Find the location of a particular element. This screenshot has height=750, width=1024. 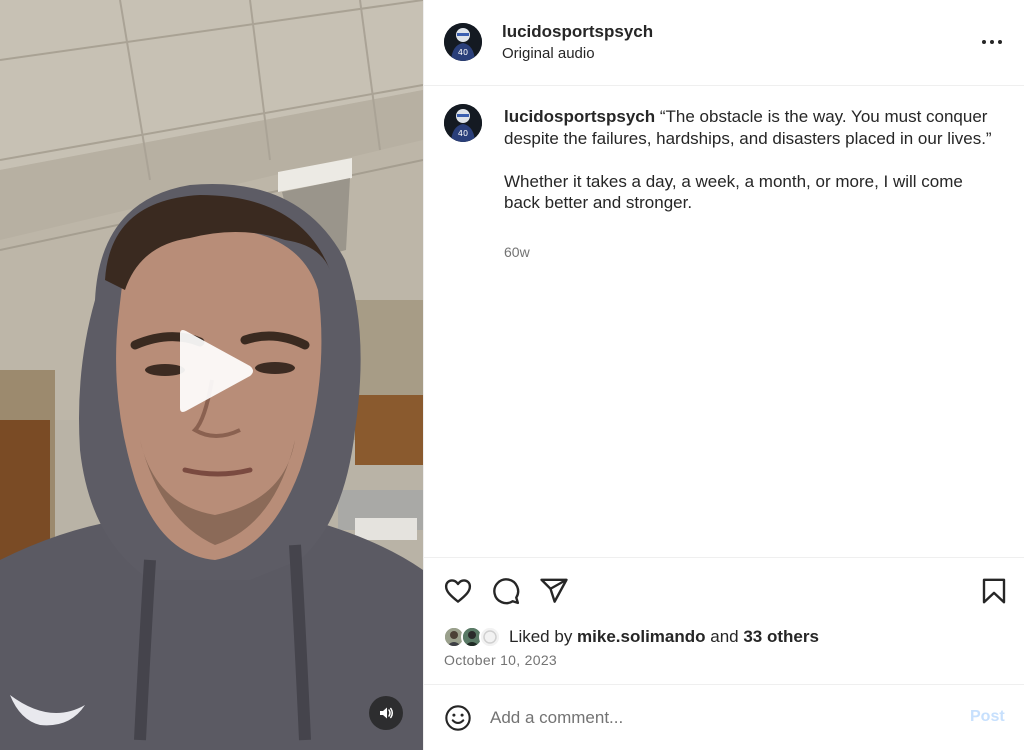

post-author-username: lucidosportspsych is located at coordinates (577, 32).